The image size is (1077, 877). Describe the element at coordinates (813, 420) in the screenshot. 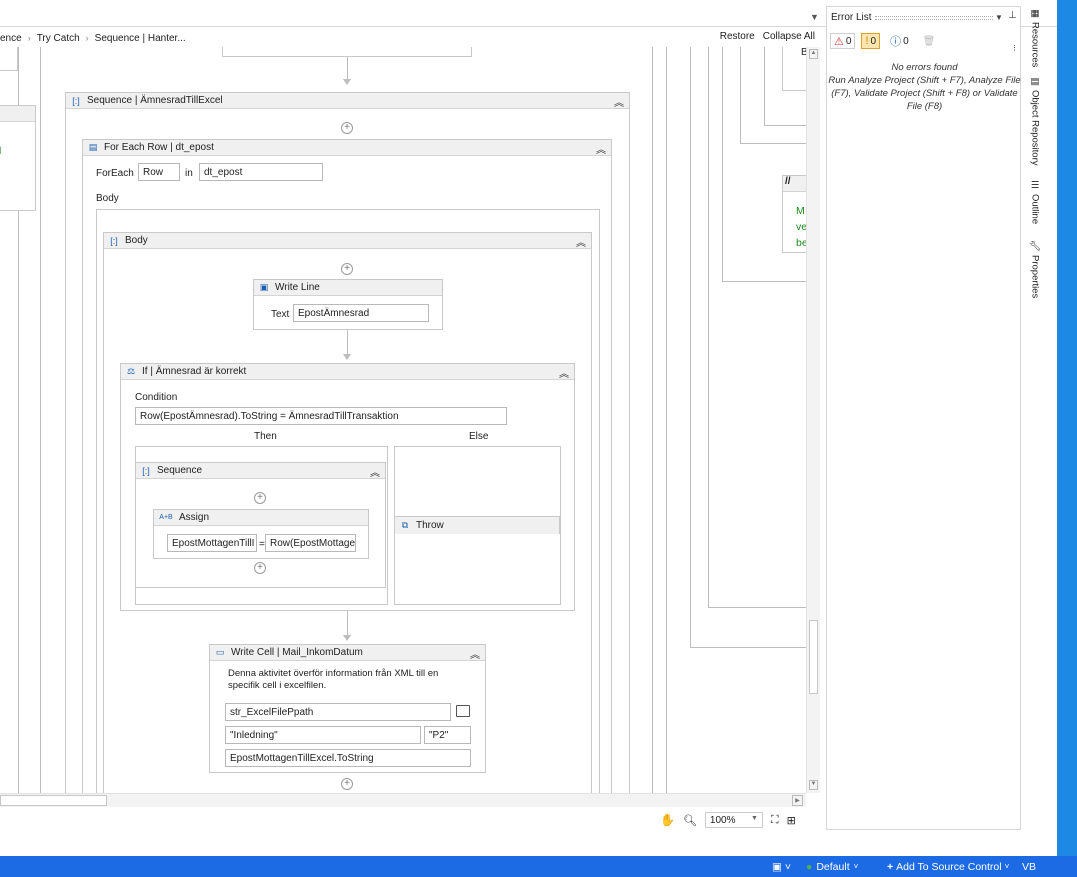

I see `vertical-scrollbar: ▲ ▼` at that location.